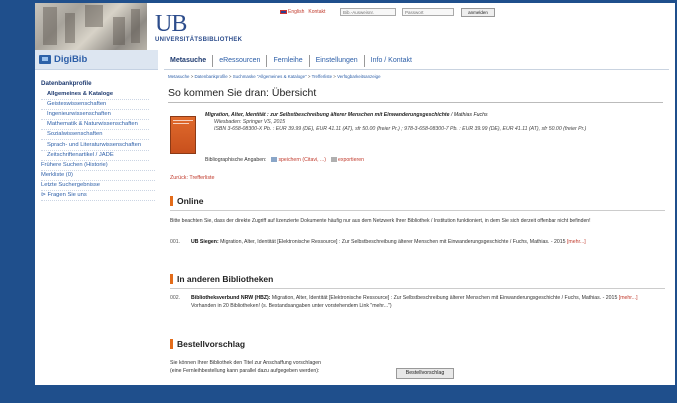  What do you see at coordinates (425, 373) in the screenshot?
I see `purchase-suggestion-button: Bestellvorschlag` at bounding box center [425, 373].